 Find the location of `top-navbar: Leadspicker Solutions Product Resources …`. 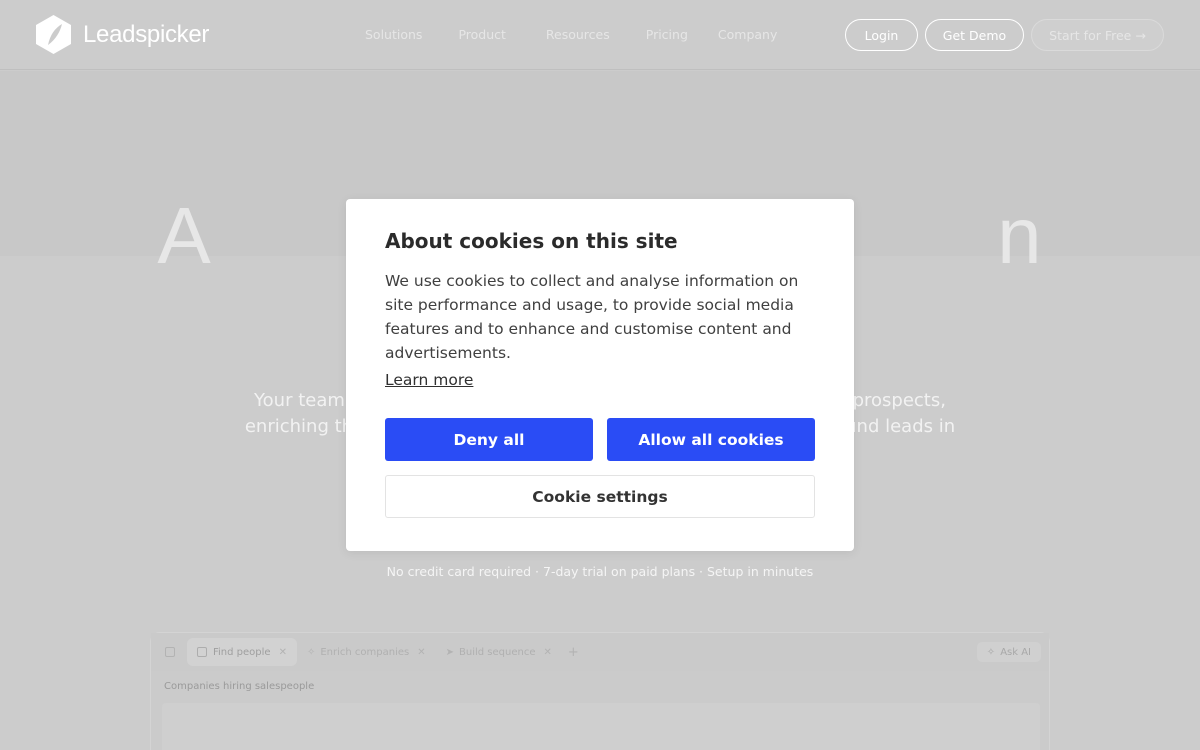

top-navbar: Leadspicker Solutions Product Resources … is located at coordinates (600, 35).